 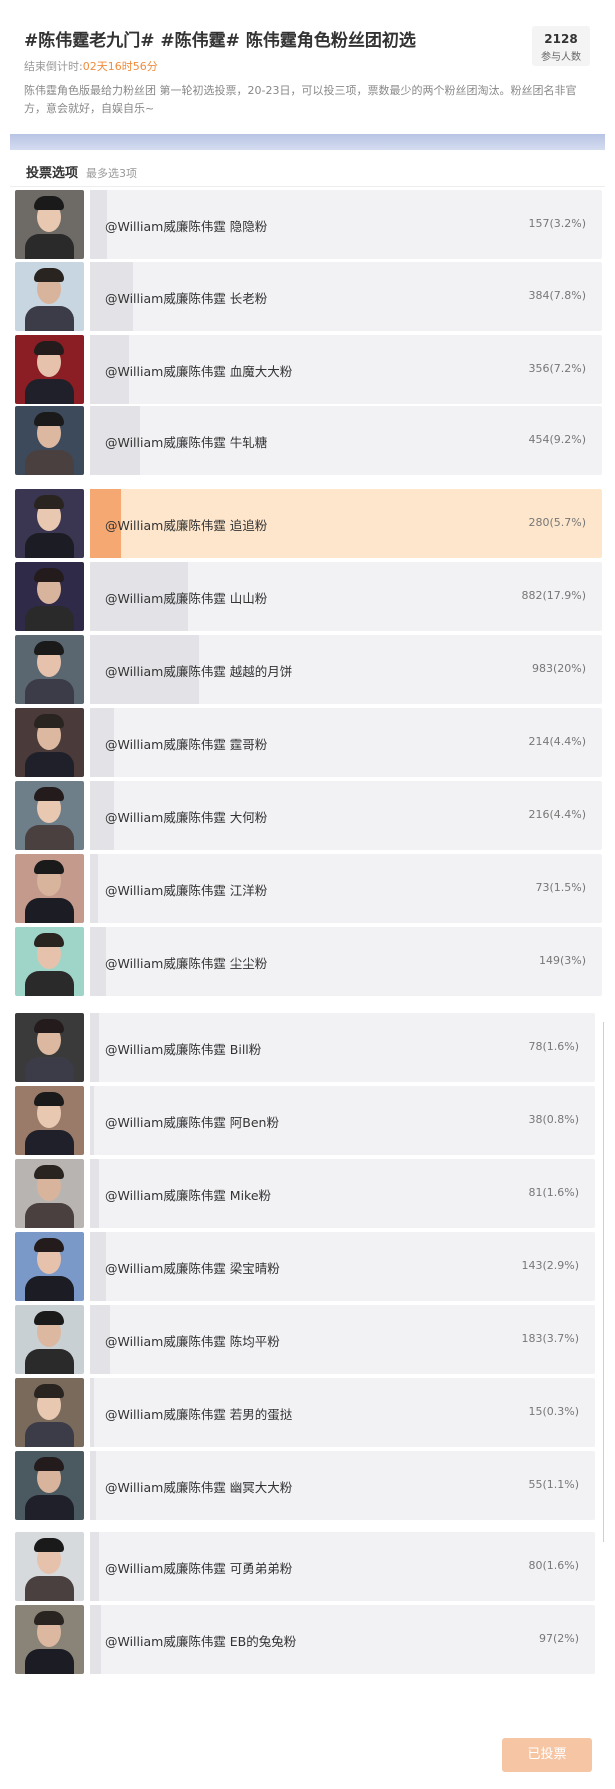 I want to click on option-result: 183(3.7%), so click(x=550, y=1338).